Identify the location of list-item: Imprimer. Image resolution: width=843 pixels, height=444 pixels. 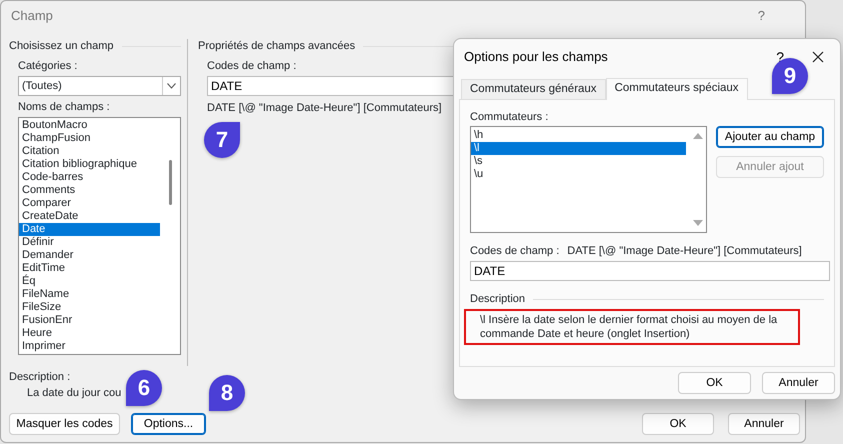
(89, 346).